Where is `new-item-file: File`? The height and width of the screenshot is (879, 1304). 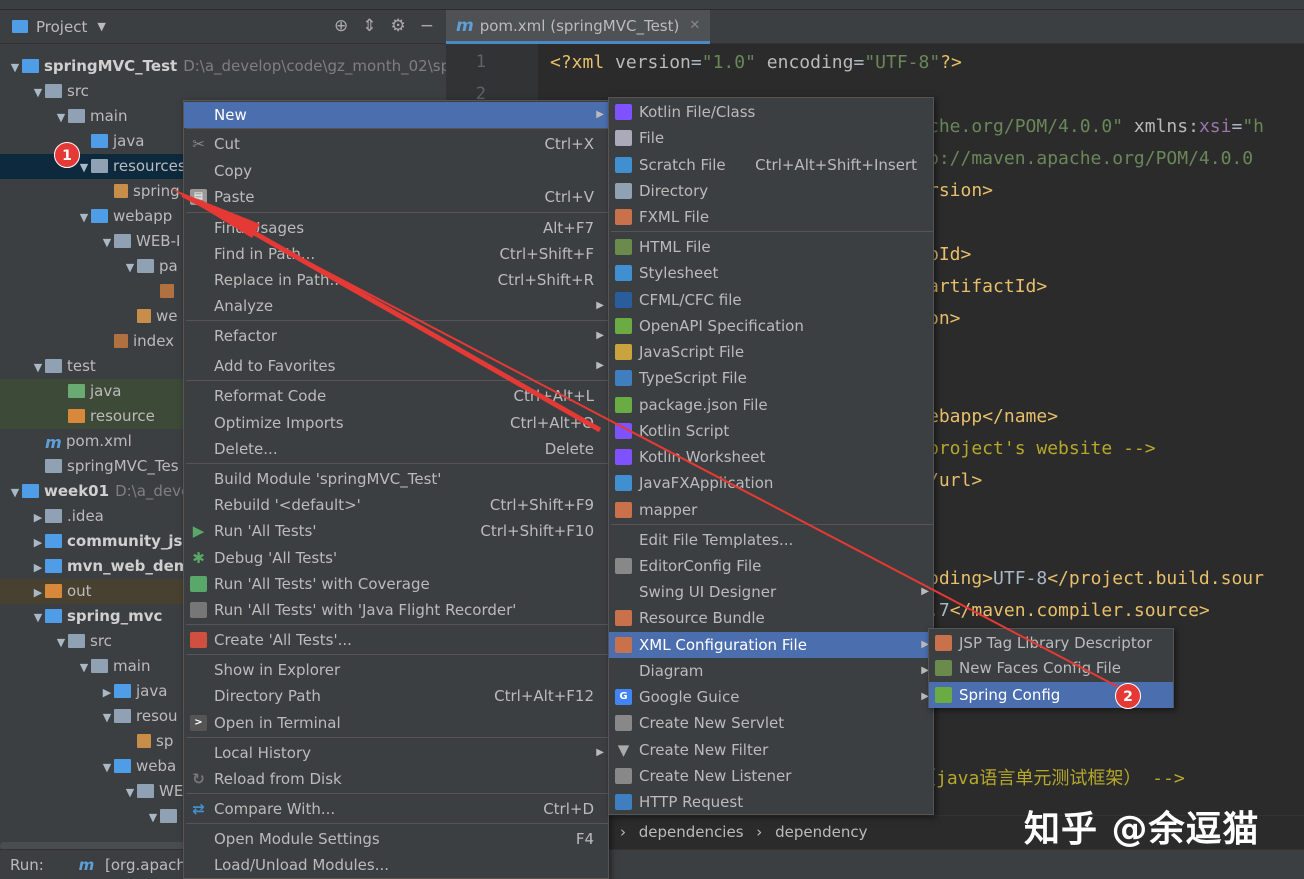 new-item-file: File is located at coordinates (771, 138).